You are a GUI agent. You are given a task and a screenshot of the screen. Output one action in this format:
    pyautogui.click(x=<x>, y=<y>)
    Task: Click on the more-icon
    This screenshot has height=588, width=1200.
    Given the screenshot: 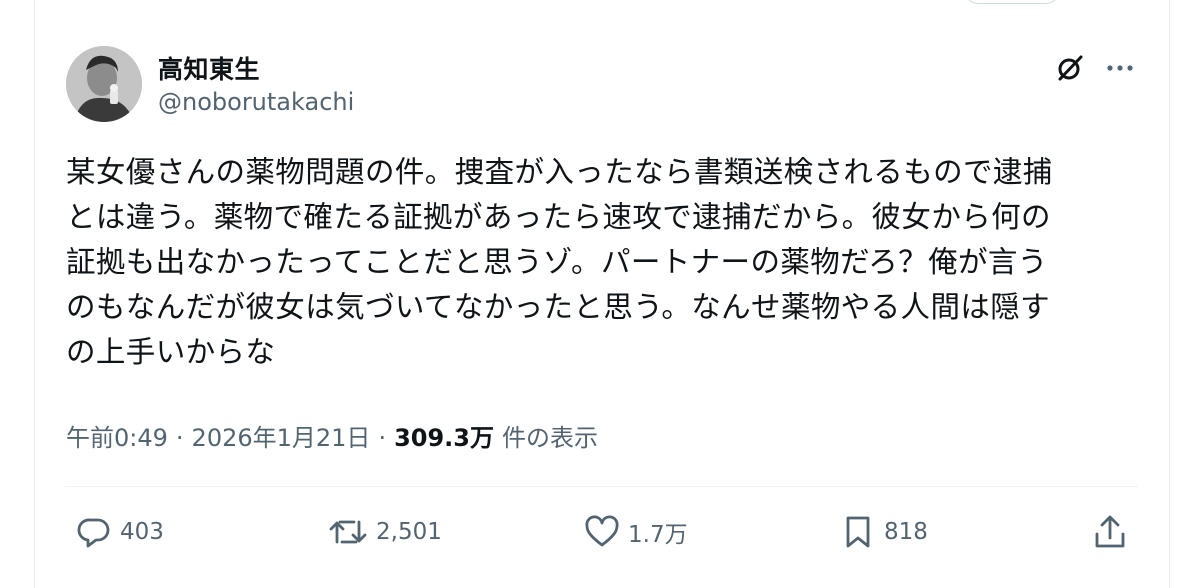 What is the action you would take?
    pyautogui.click(x=1120, y=68)
    